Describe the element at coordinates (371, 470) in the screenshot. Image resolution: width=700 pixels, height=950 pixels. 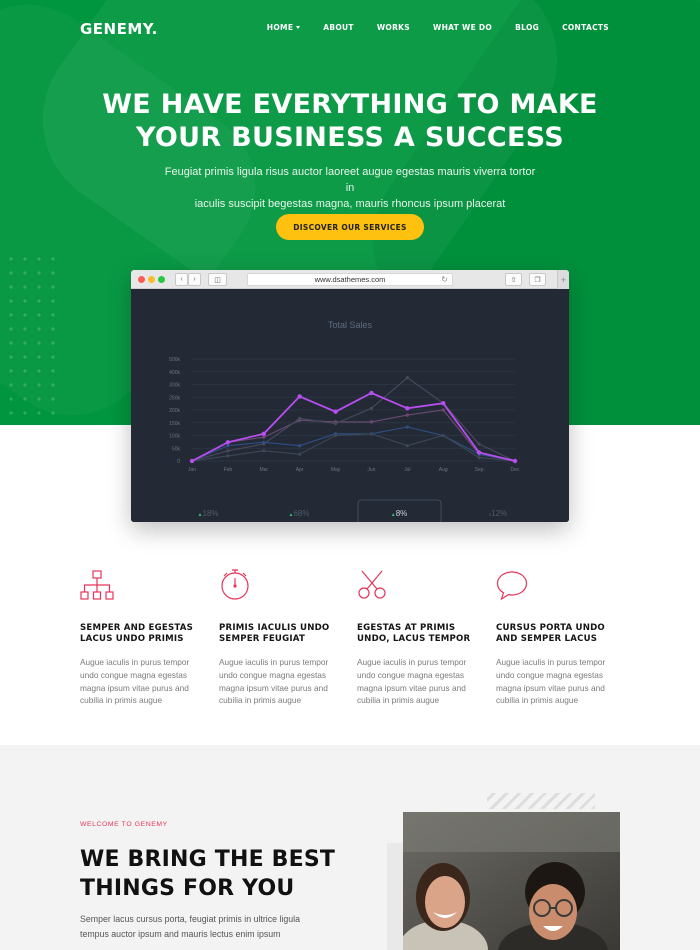
I see `x-tick-label: Jun` at that location.